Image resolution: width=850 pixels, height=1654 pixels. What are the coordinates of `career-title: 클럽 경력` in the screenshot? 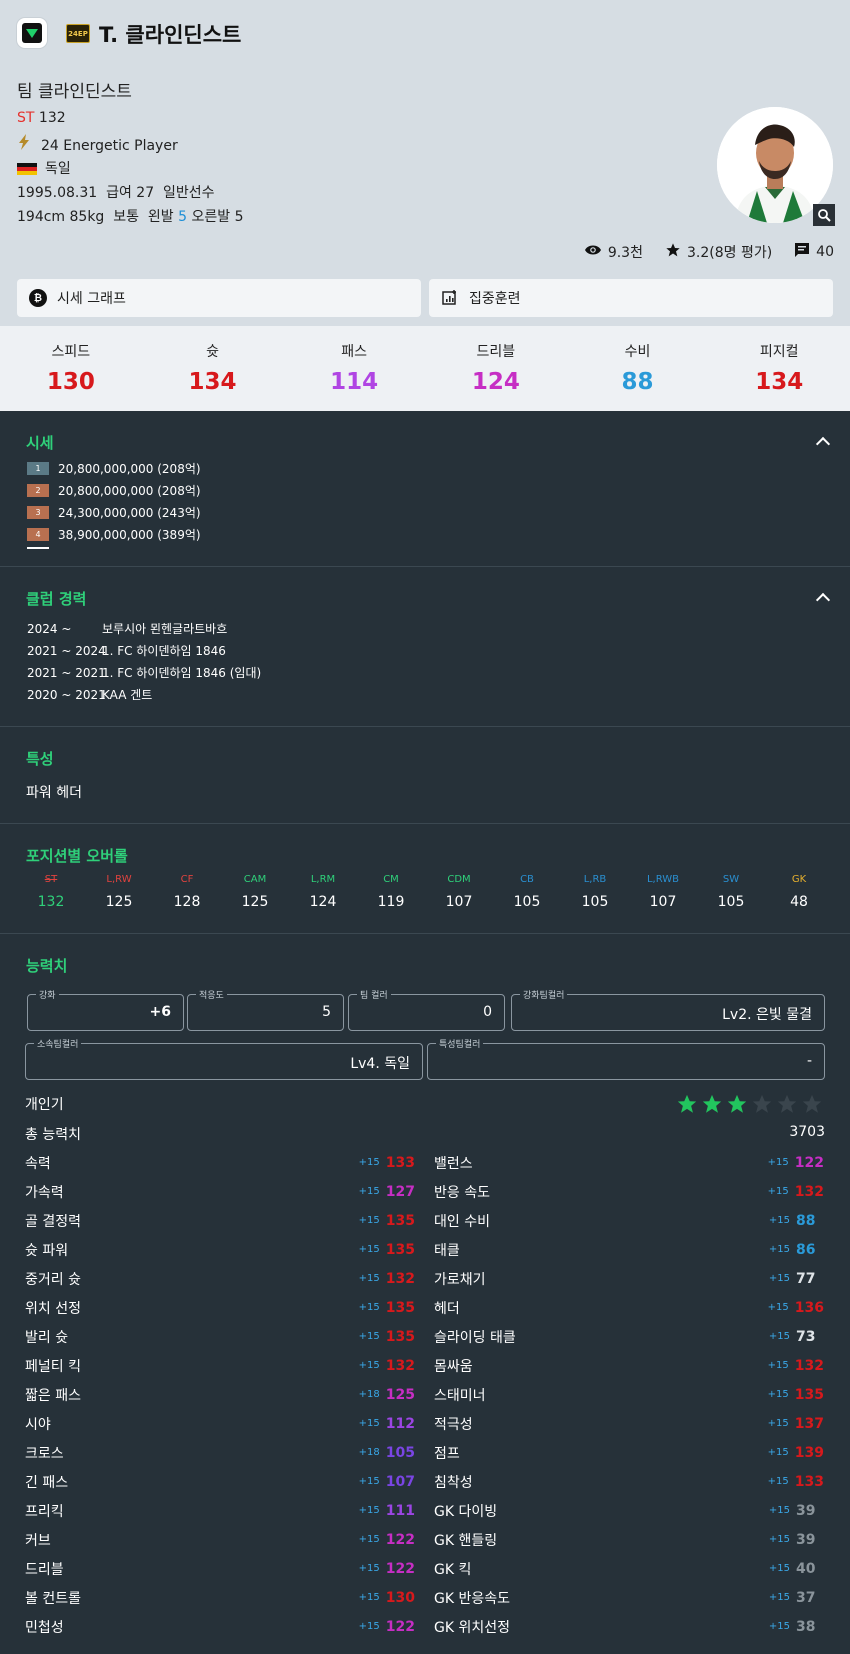 It's located at (56, 599).